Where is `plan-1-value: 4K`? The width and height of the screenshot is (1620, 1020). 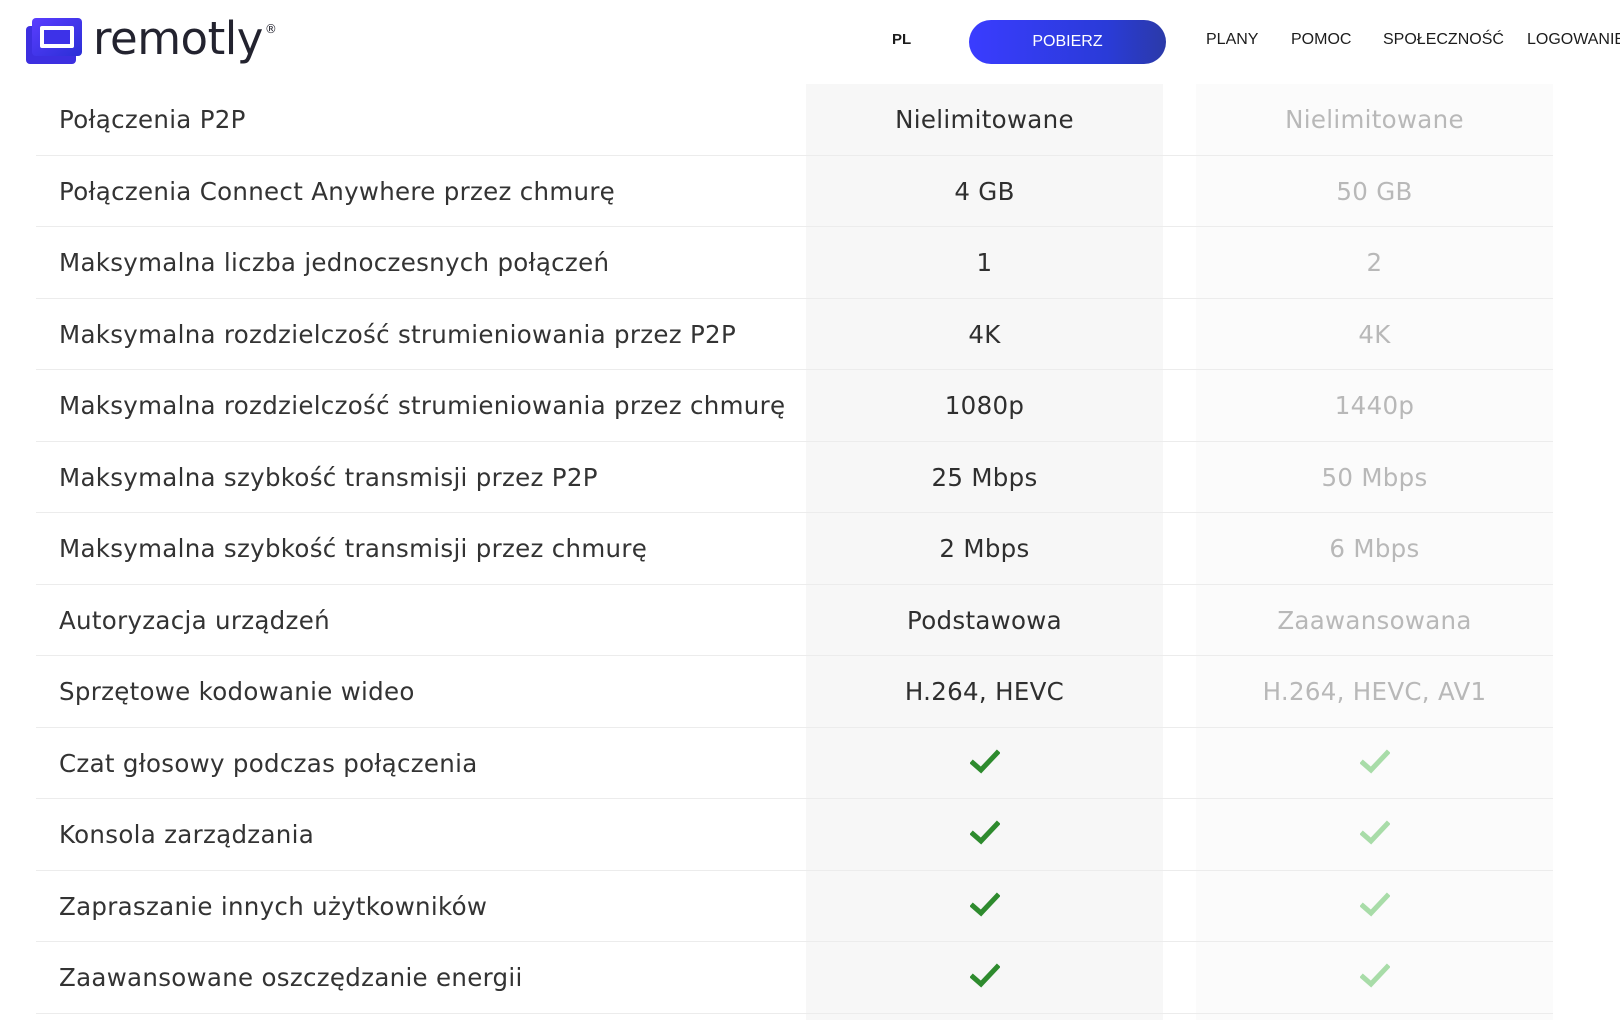
plan-1-value: 4K is located at coordinates (984, 334).